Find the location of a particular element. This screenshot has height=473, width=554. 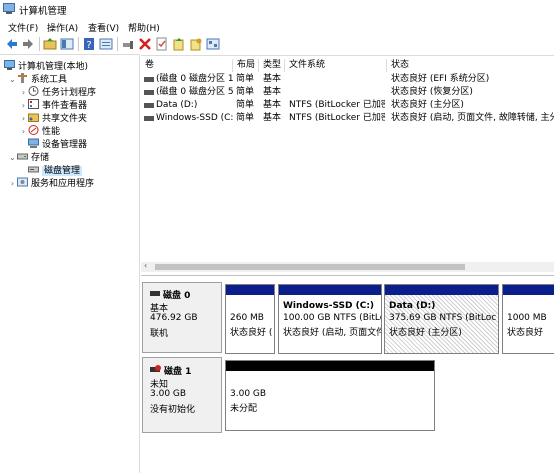

tree-system-tools: ⌄ 系统工具 is located at coordinates (37, 79).